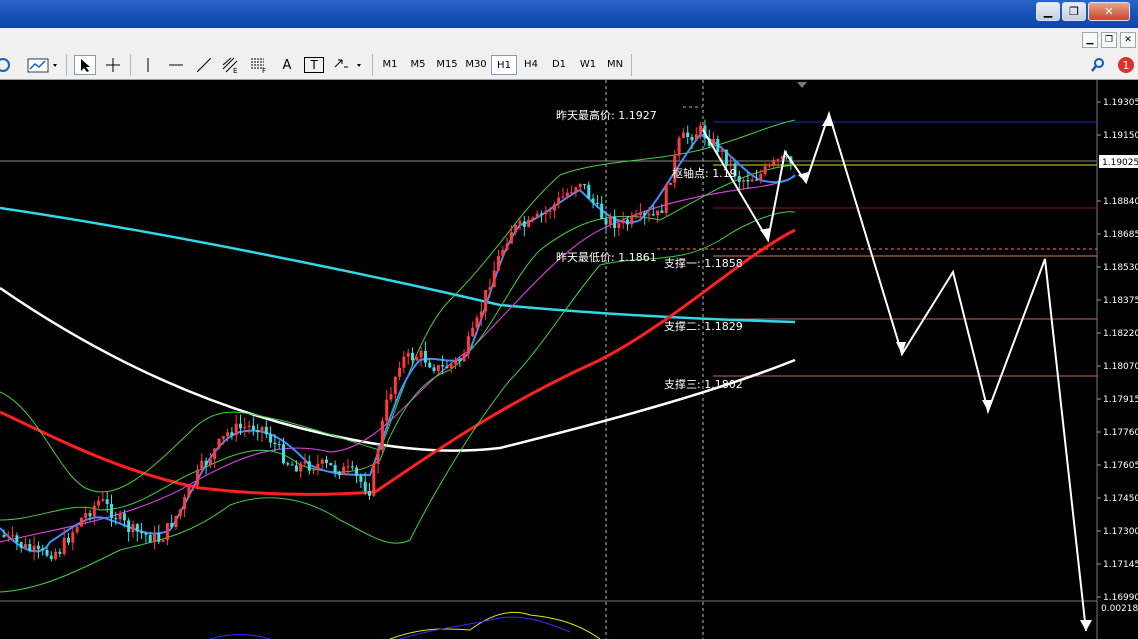 The image size is (1138, 639). What do you see at coordinates (703, 263) in the screenshot?
I see `support1-label: 支撑一: 1.1858` at bounding box center [703, 263].